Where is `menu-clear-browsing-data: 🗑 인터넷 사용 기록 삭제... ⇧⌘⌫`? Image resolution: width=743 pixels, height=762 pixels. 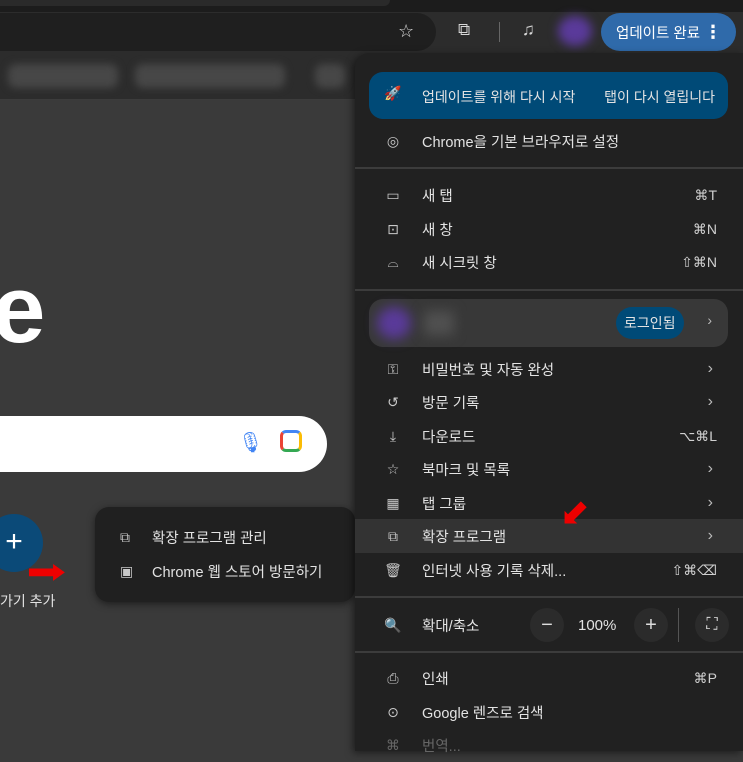 menu-clear-browsing-data: 🗑 인터넷 사용 기록 삭제... ⇧⌘⌫ is located at coordinates (549, 570).